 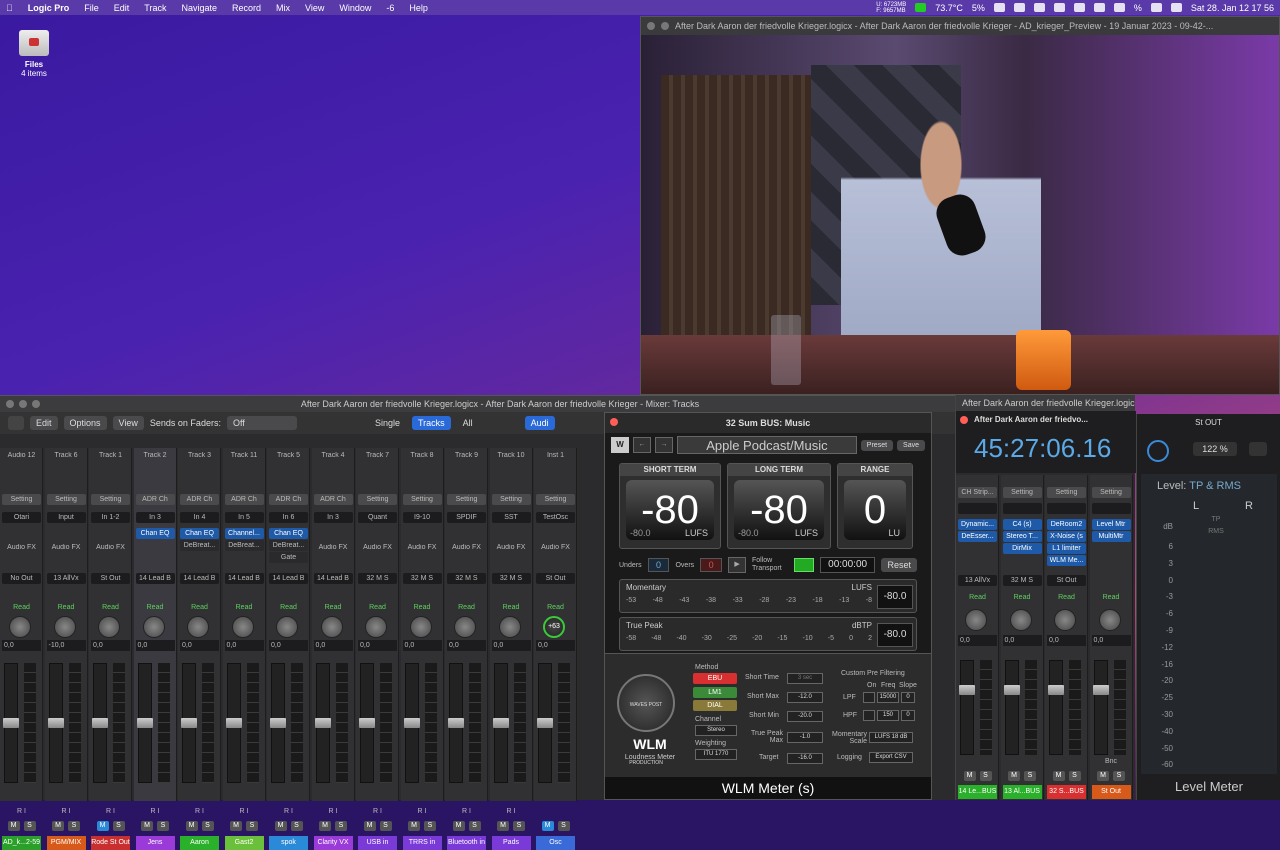 I want to click on options-menu: Options, so click(x=85, y=423).